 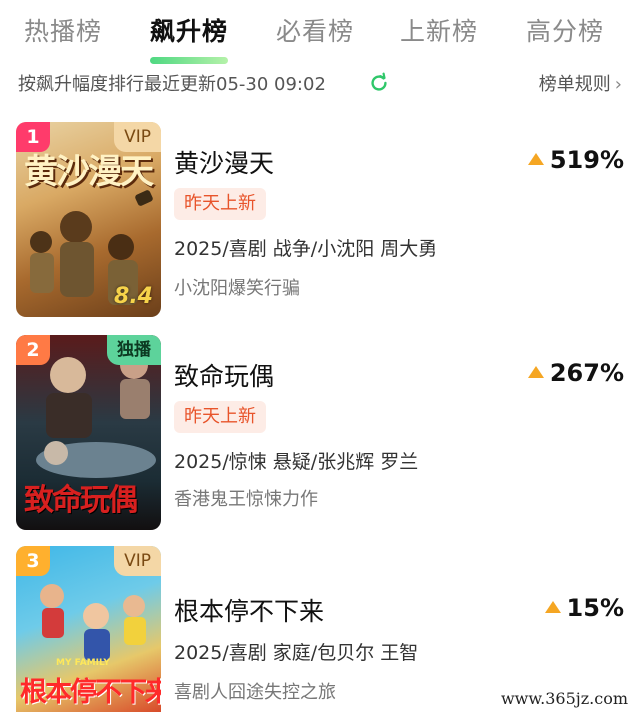 What do you see at coordinates (584, 608) in the screenshot?
I see `rise-percentage: 15%` at bounding box center [584, 608].